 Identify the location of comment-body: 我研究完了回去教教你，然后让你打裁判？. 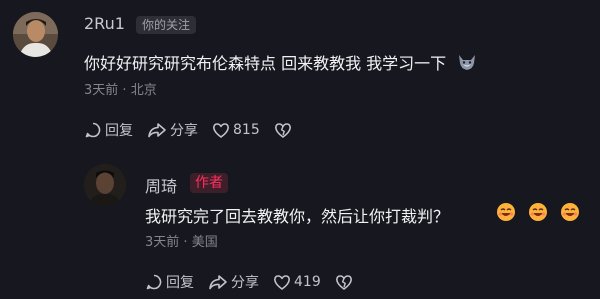
(297, 216).